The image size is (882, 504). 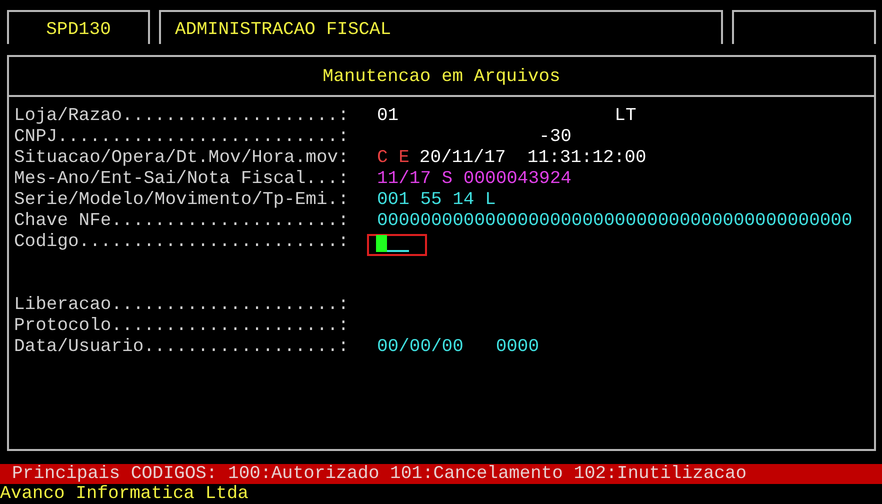 I want to click on panel-title: Manutencao em Arquivos, so click(x=441, y=76).